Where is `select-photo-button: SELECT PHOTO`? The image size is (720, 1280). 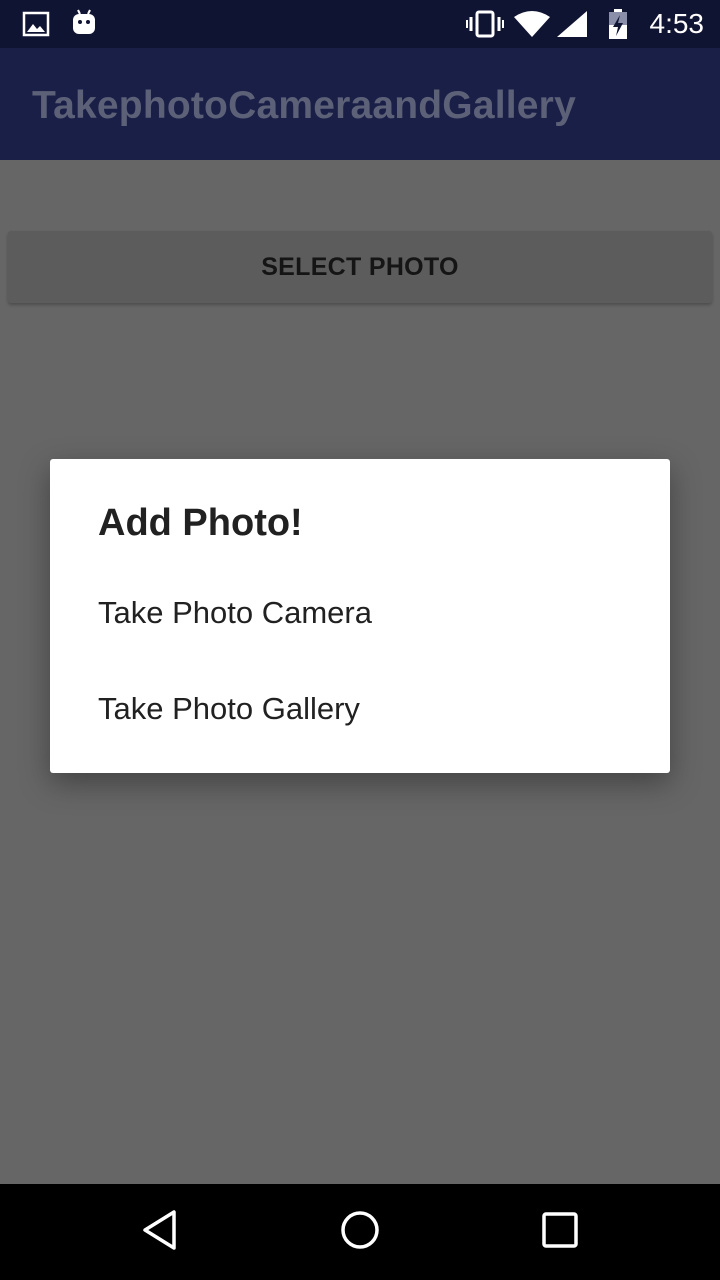
select-photo-button: SELECT PHOTO is located at coordinates (360, 267).